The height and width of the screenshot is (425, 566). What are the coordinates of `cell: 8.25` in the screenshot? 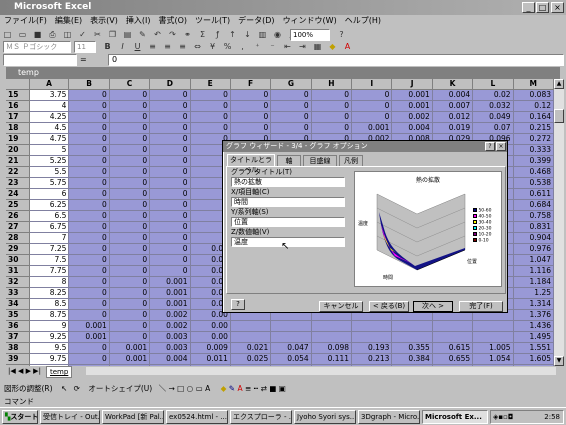 It's located at (49, 293).